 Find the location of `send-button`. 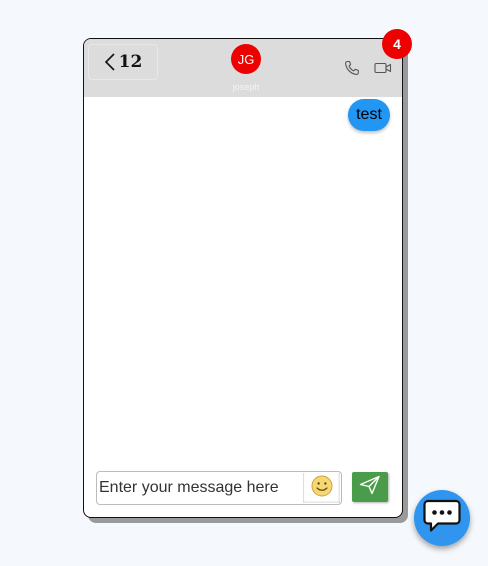

send-button is located at coordinates (370, 487).